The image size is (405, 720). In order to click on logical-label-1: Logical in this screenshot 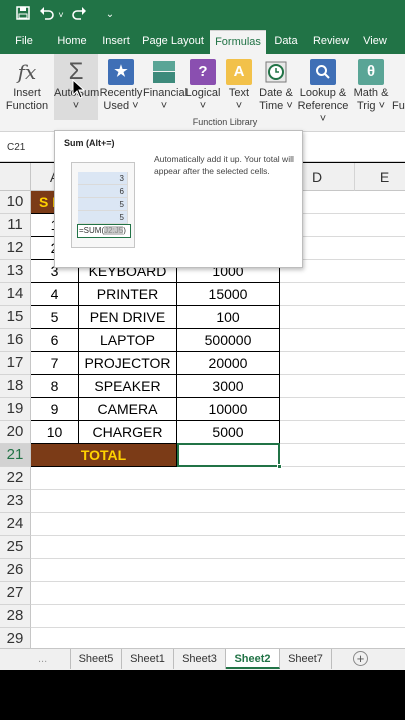, I will do `click(203, 93)`.